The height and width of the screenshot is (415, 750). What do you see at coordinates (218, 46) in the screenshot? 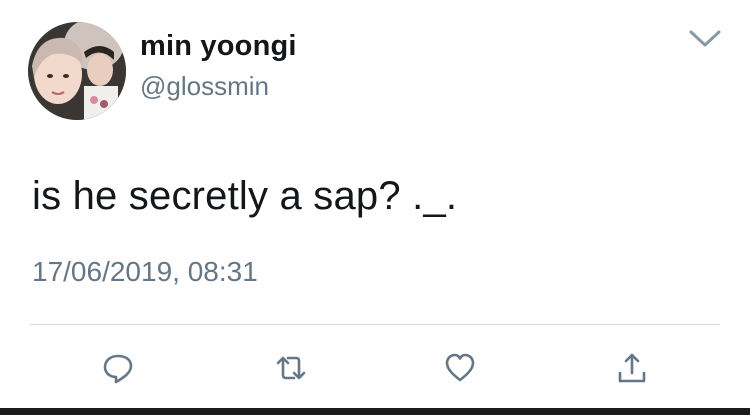
I see `display-name: min yoongi` at bounding box center [218, 46].